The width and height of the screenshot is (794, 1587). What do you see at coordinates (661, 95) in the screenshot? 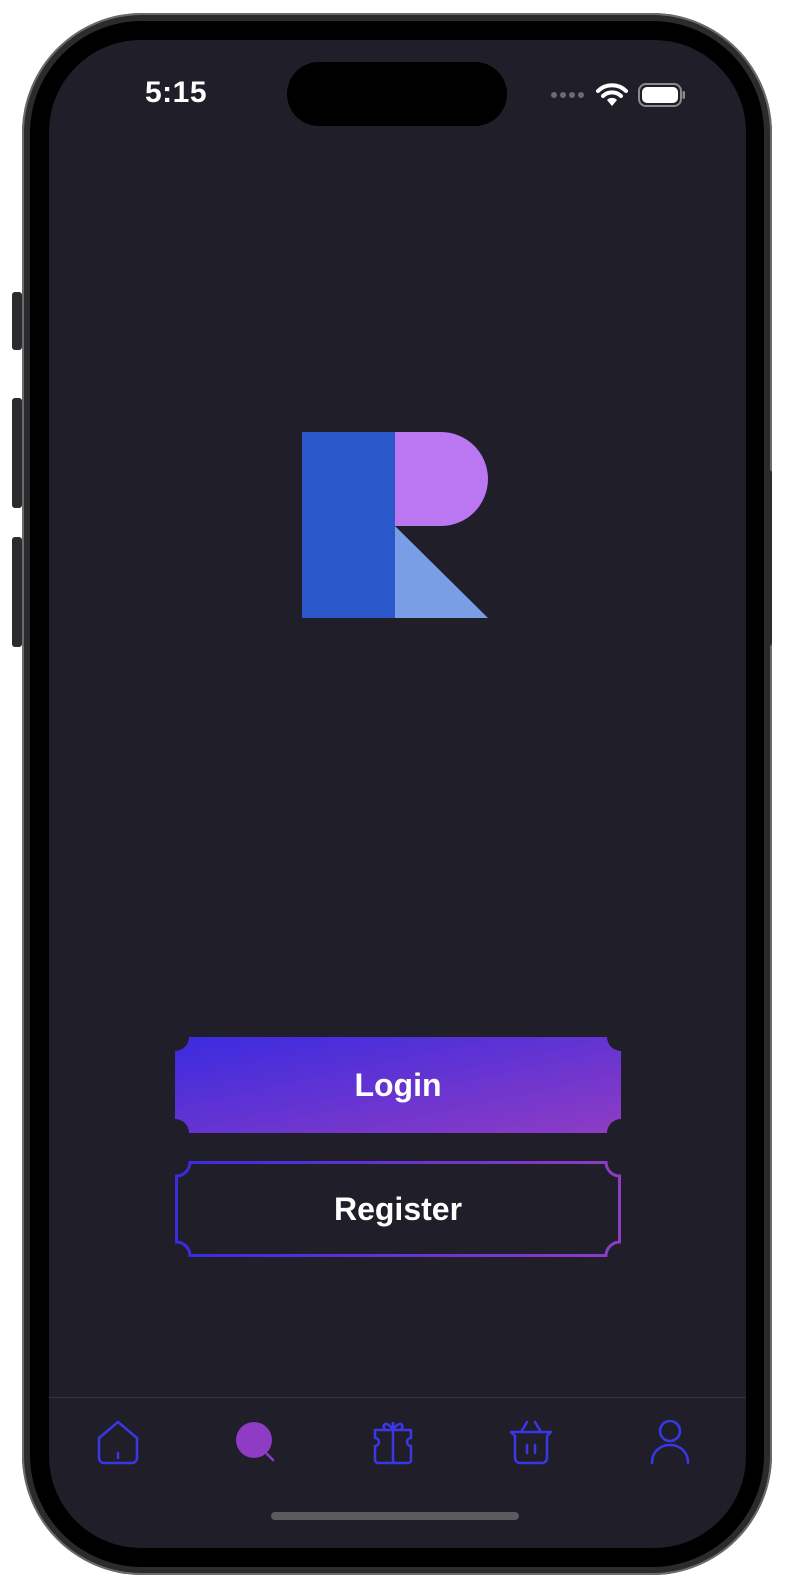
I see `battery-icon` at bounding box center [661, 95].